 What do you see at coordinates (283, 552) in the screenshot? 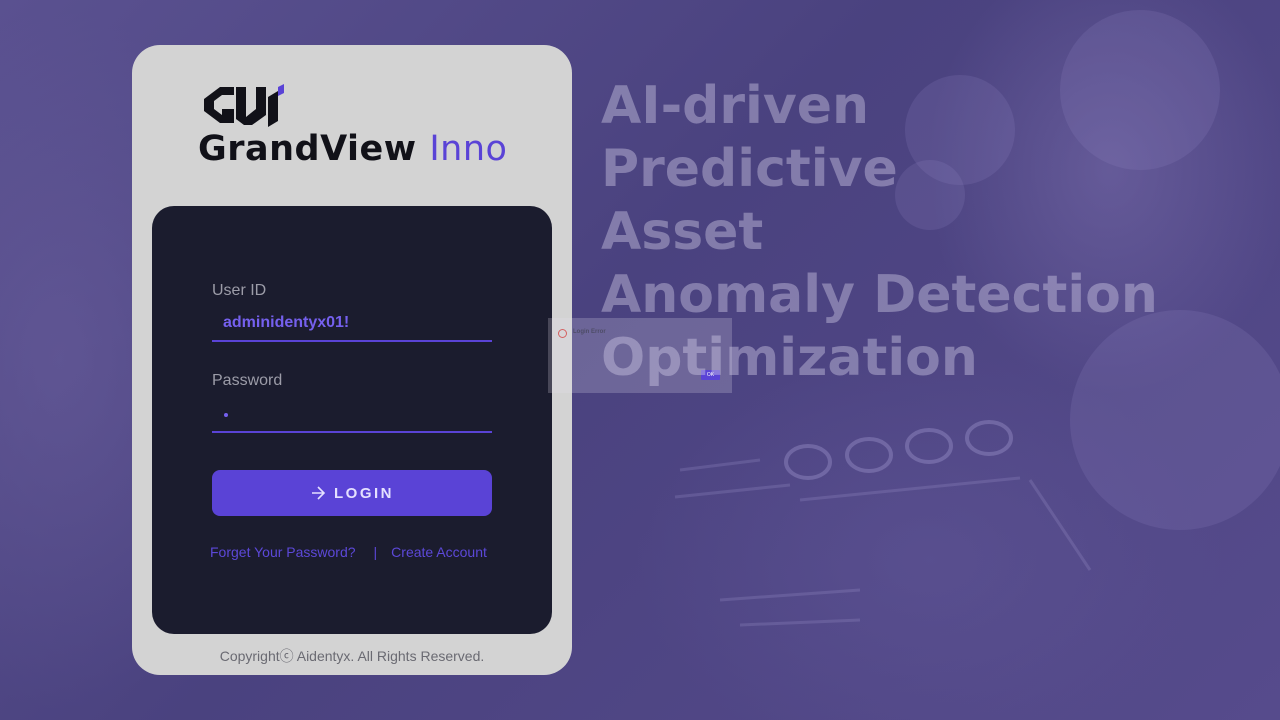
I see `forgot-password-link: Forget Your Password?` at bounding box center [283, 552].